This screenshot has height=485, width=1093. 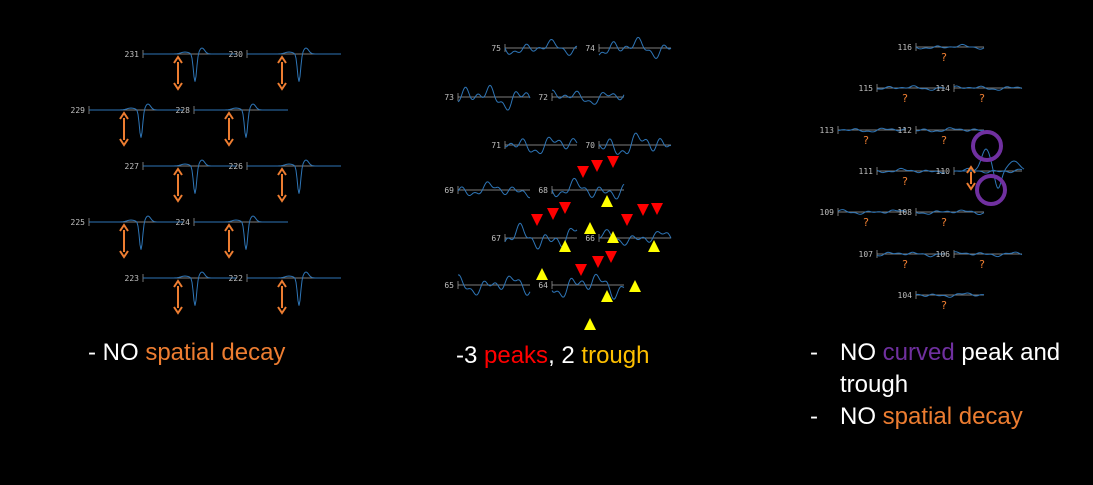 I want to click on question-mark-109: ?, so click(x=866, y=222).